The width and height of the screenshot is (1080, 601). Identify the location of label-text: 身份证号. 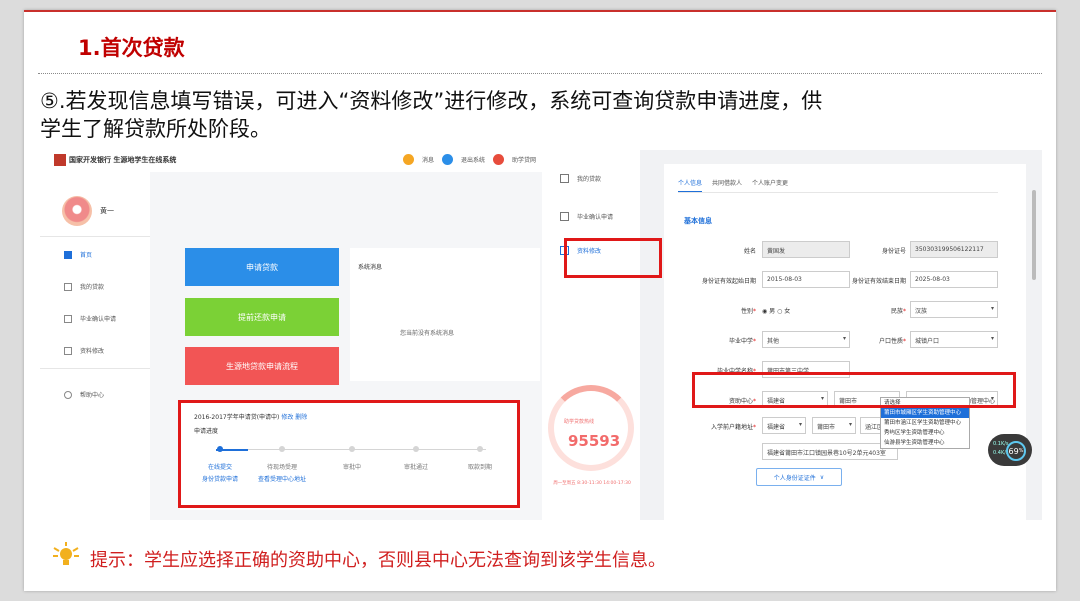
(893, 251).